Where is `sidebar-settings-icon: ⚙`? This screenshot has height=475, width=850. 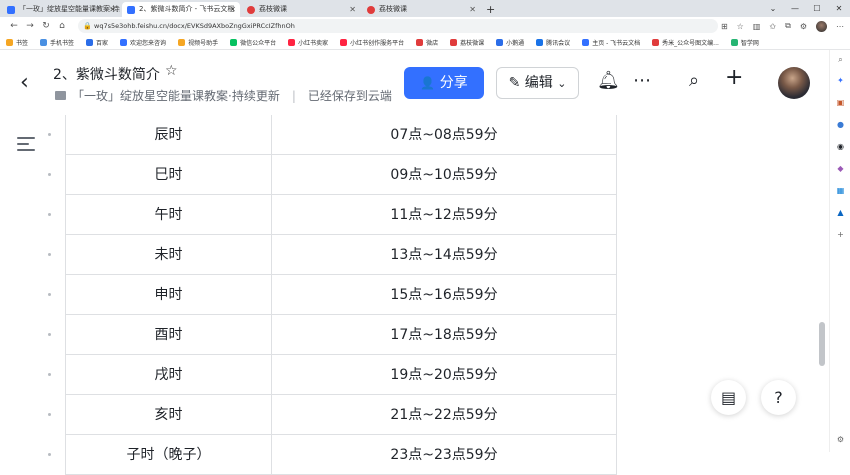
sidebar-settings-icon: ⚙ is located at coordinates (840, 439).